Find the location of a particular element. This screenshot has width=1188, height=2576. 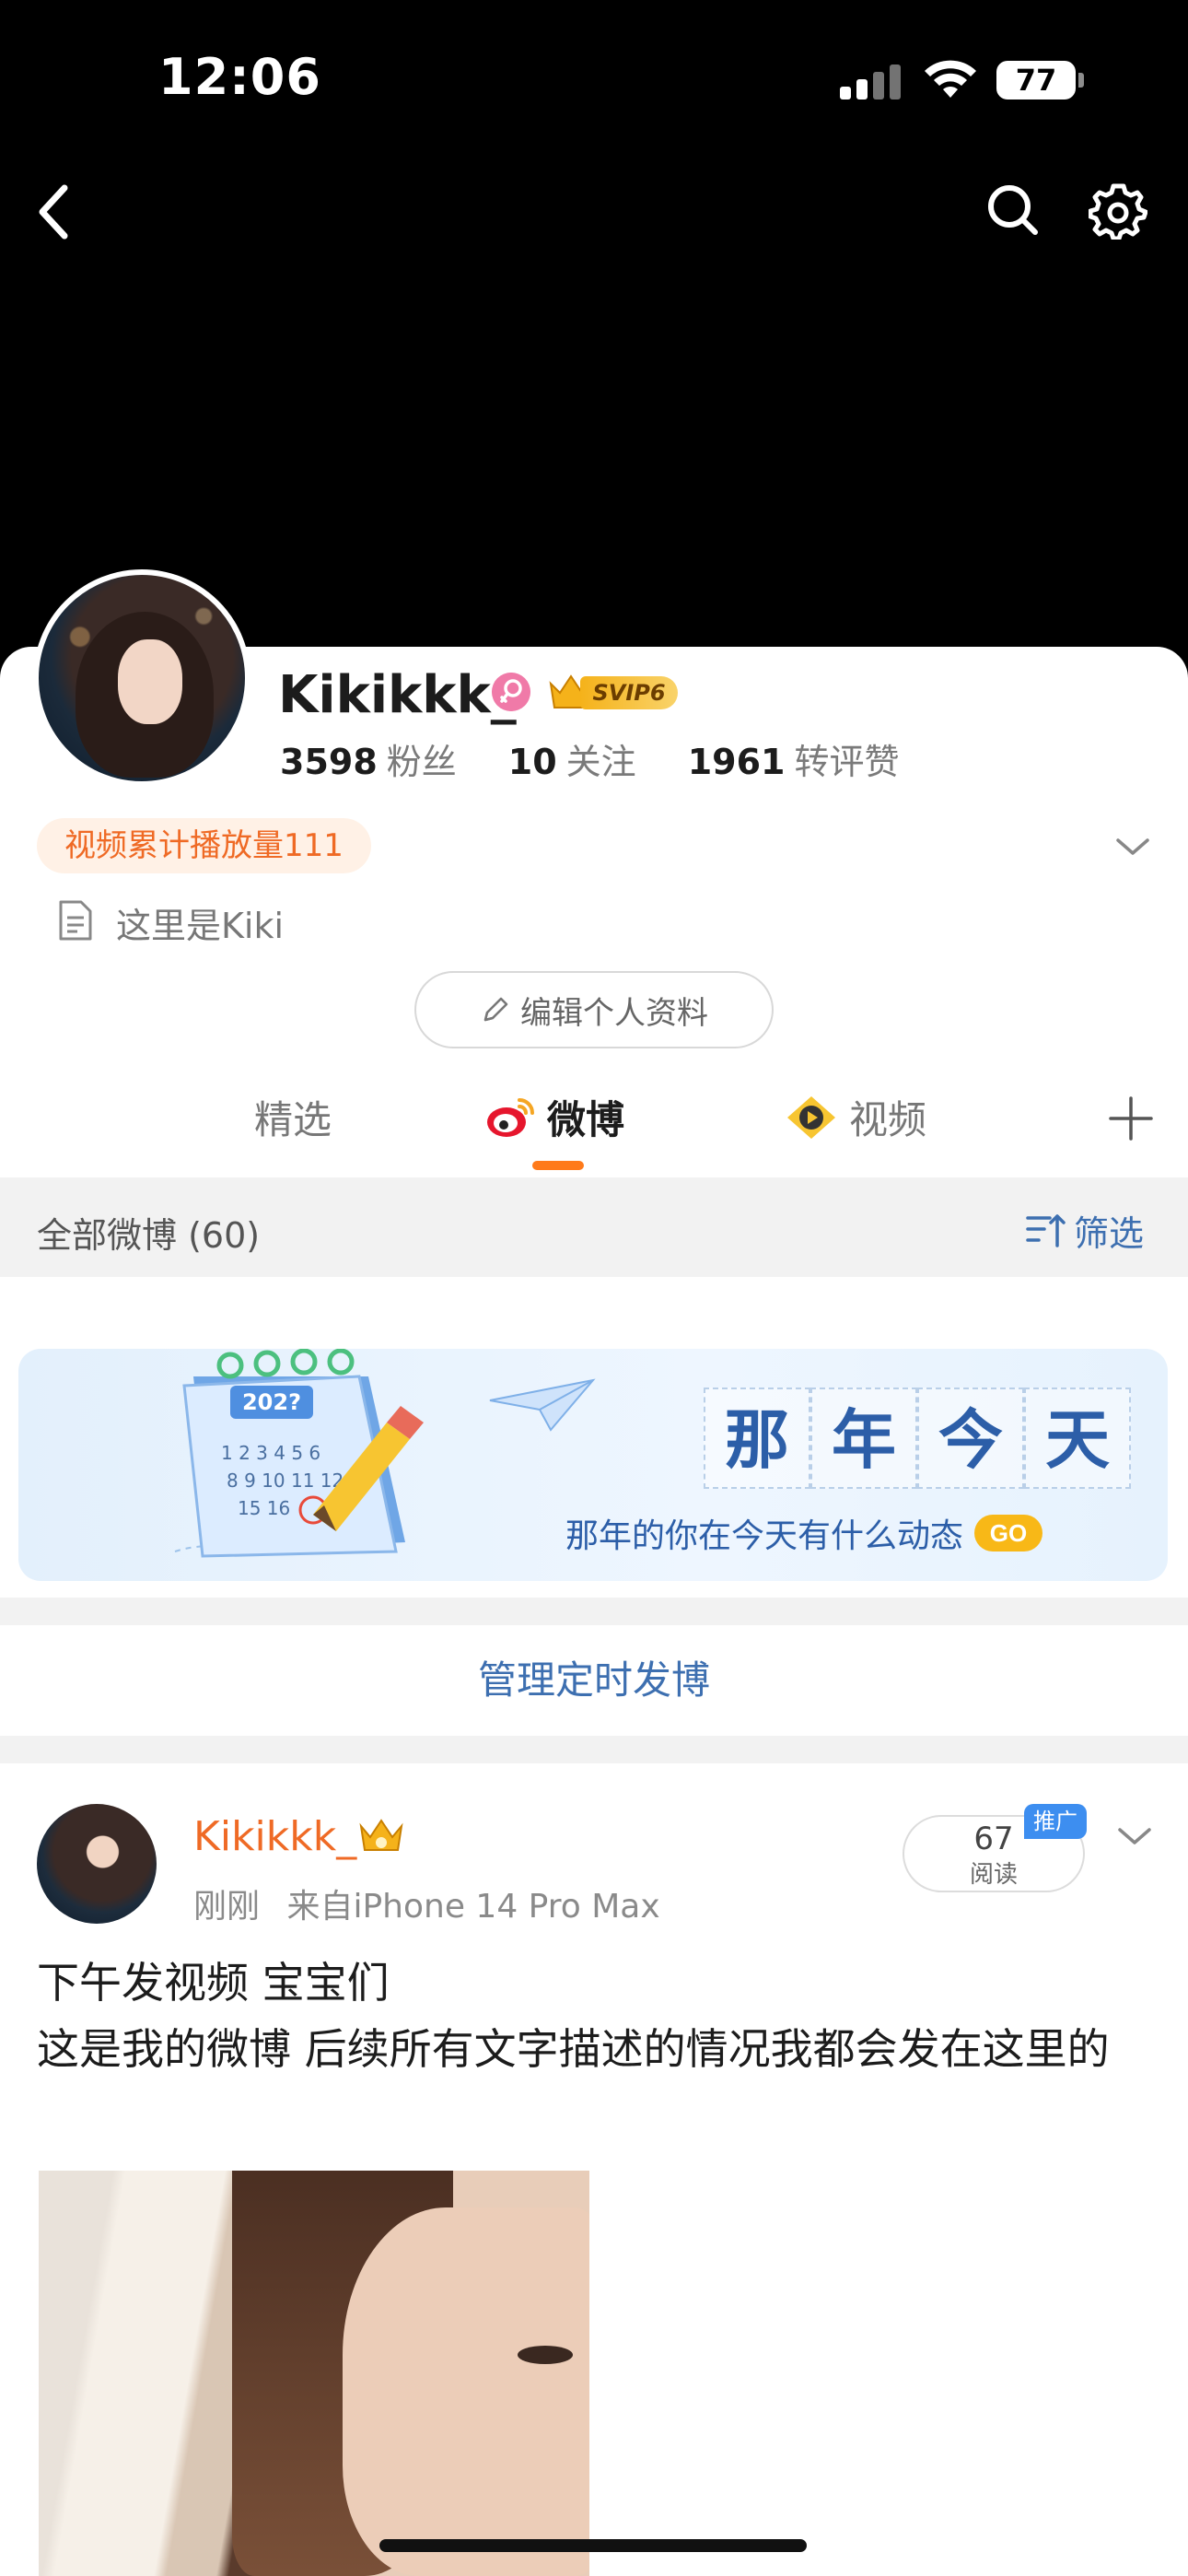

female-gender-icon is located at coordinates (511, 692).